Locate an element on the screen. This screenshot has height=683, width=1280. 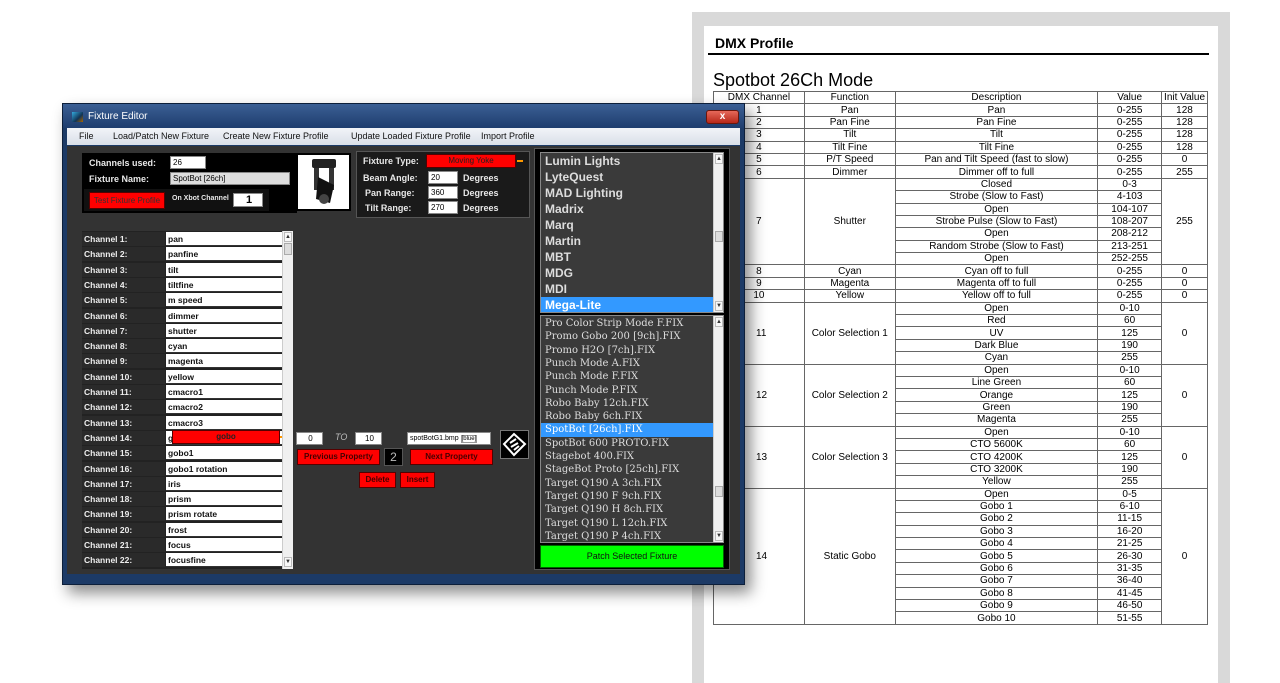
channel-function-input: pan is located at coordinates (224, 239).